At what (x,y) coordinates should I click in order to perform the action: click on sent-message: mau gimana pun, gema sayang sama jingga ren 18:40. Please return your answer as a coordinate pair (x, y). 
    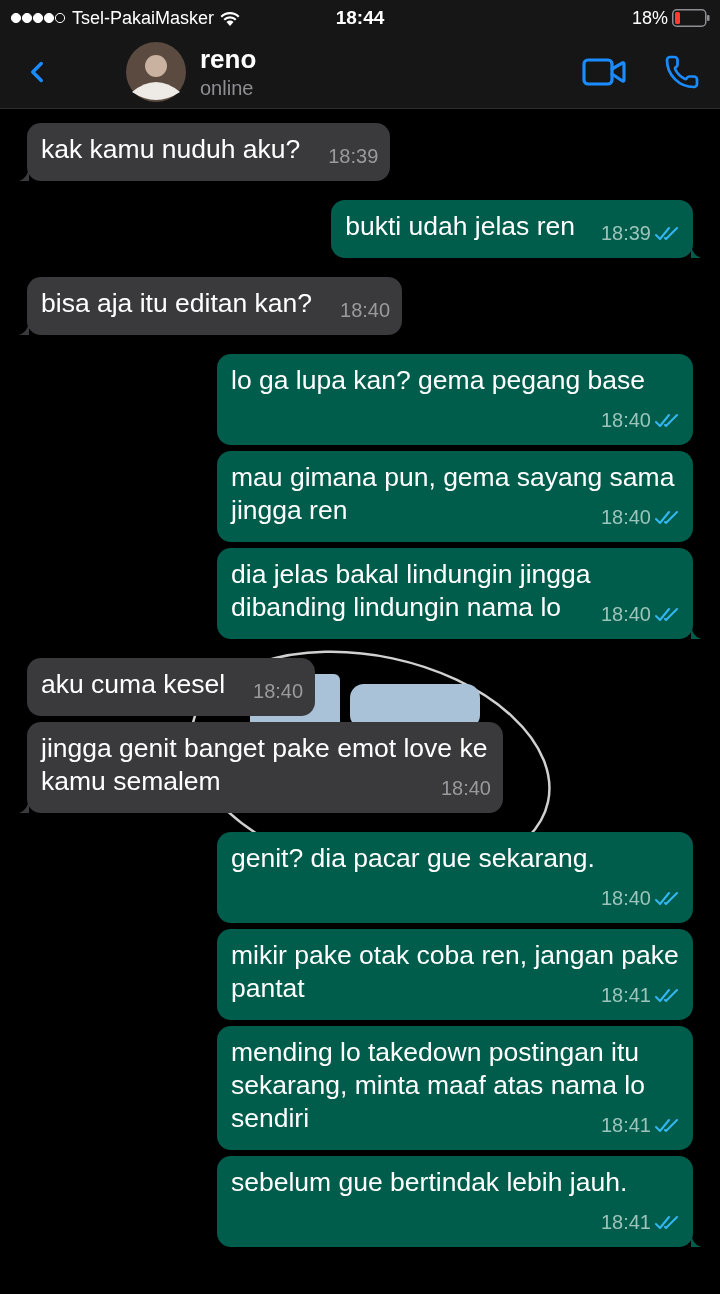
    Looking at the image, I should click on (455, 496).